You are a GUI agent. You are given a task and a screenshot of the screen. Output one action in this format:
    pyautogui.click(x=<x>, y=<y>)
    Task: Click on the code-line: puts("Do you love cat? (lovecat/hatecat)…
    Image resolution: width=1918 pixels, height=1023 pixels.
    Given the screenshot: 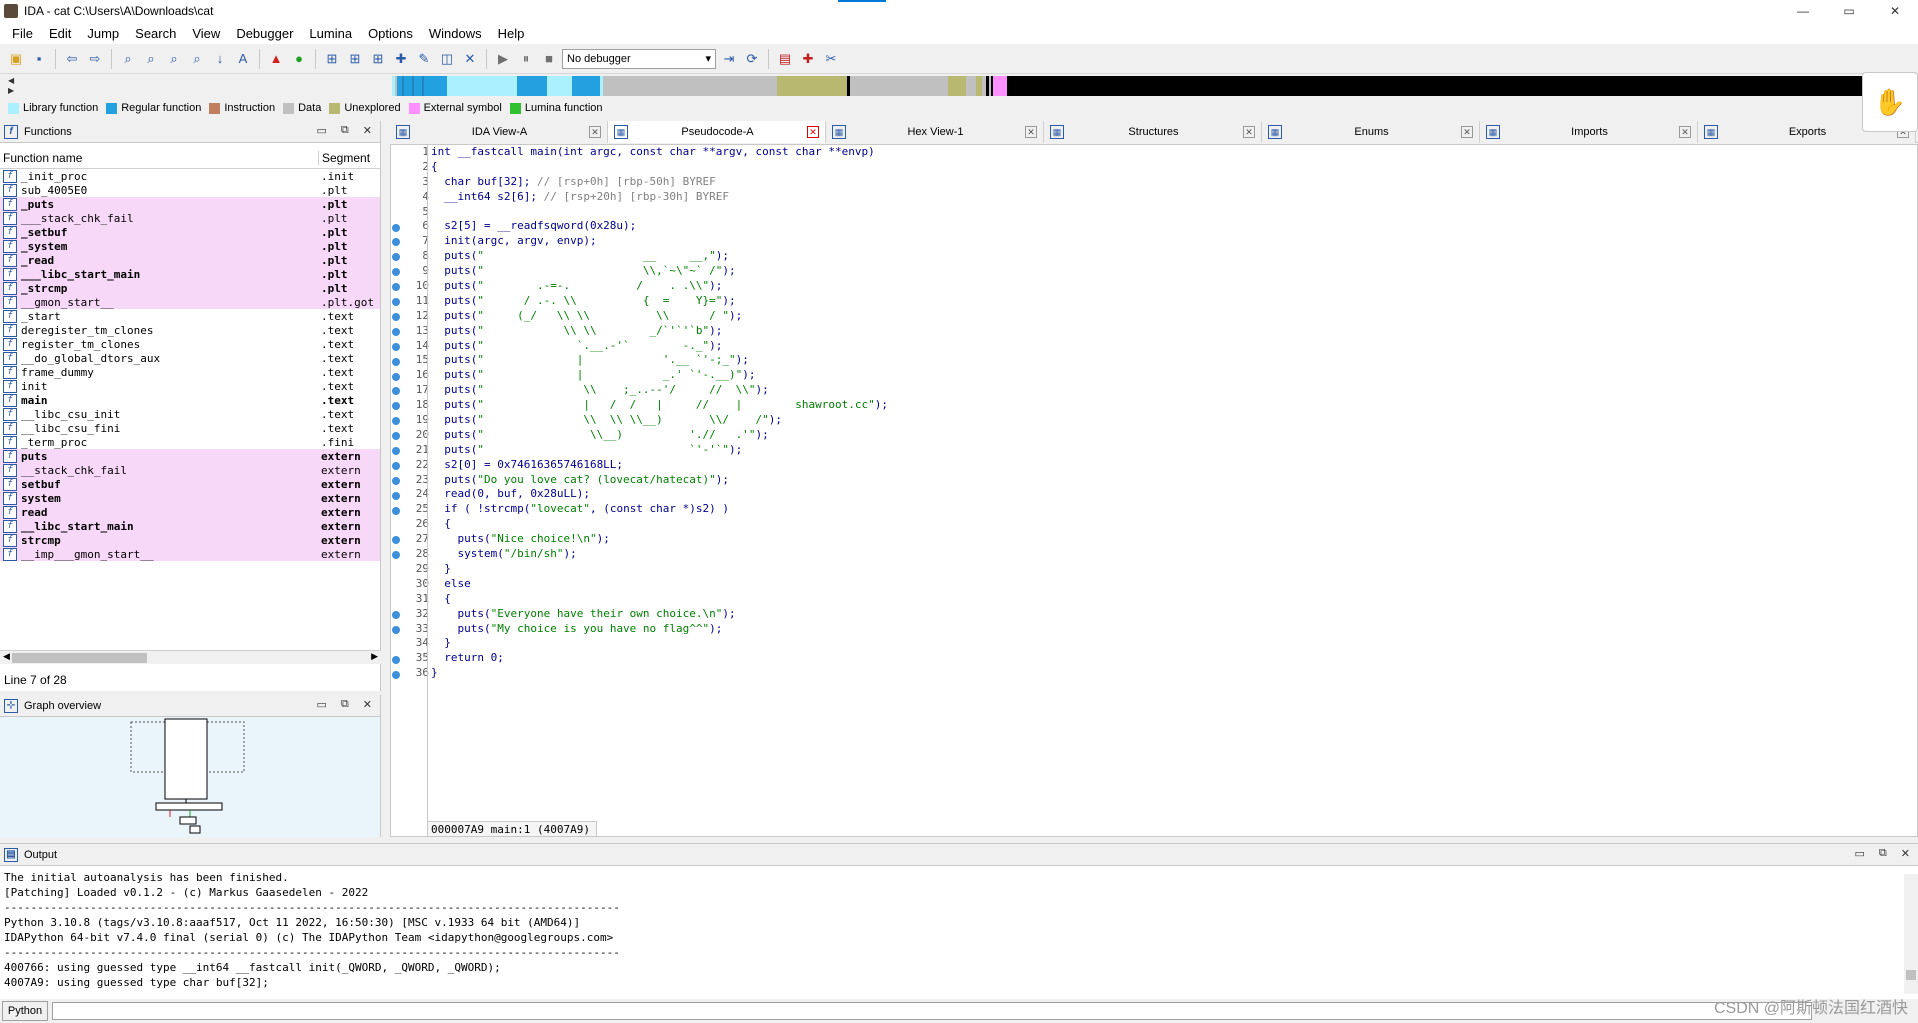 What is the action you would take?
    pyautogui.click(x=1172, y=480)
    